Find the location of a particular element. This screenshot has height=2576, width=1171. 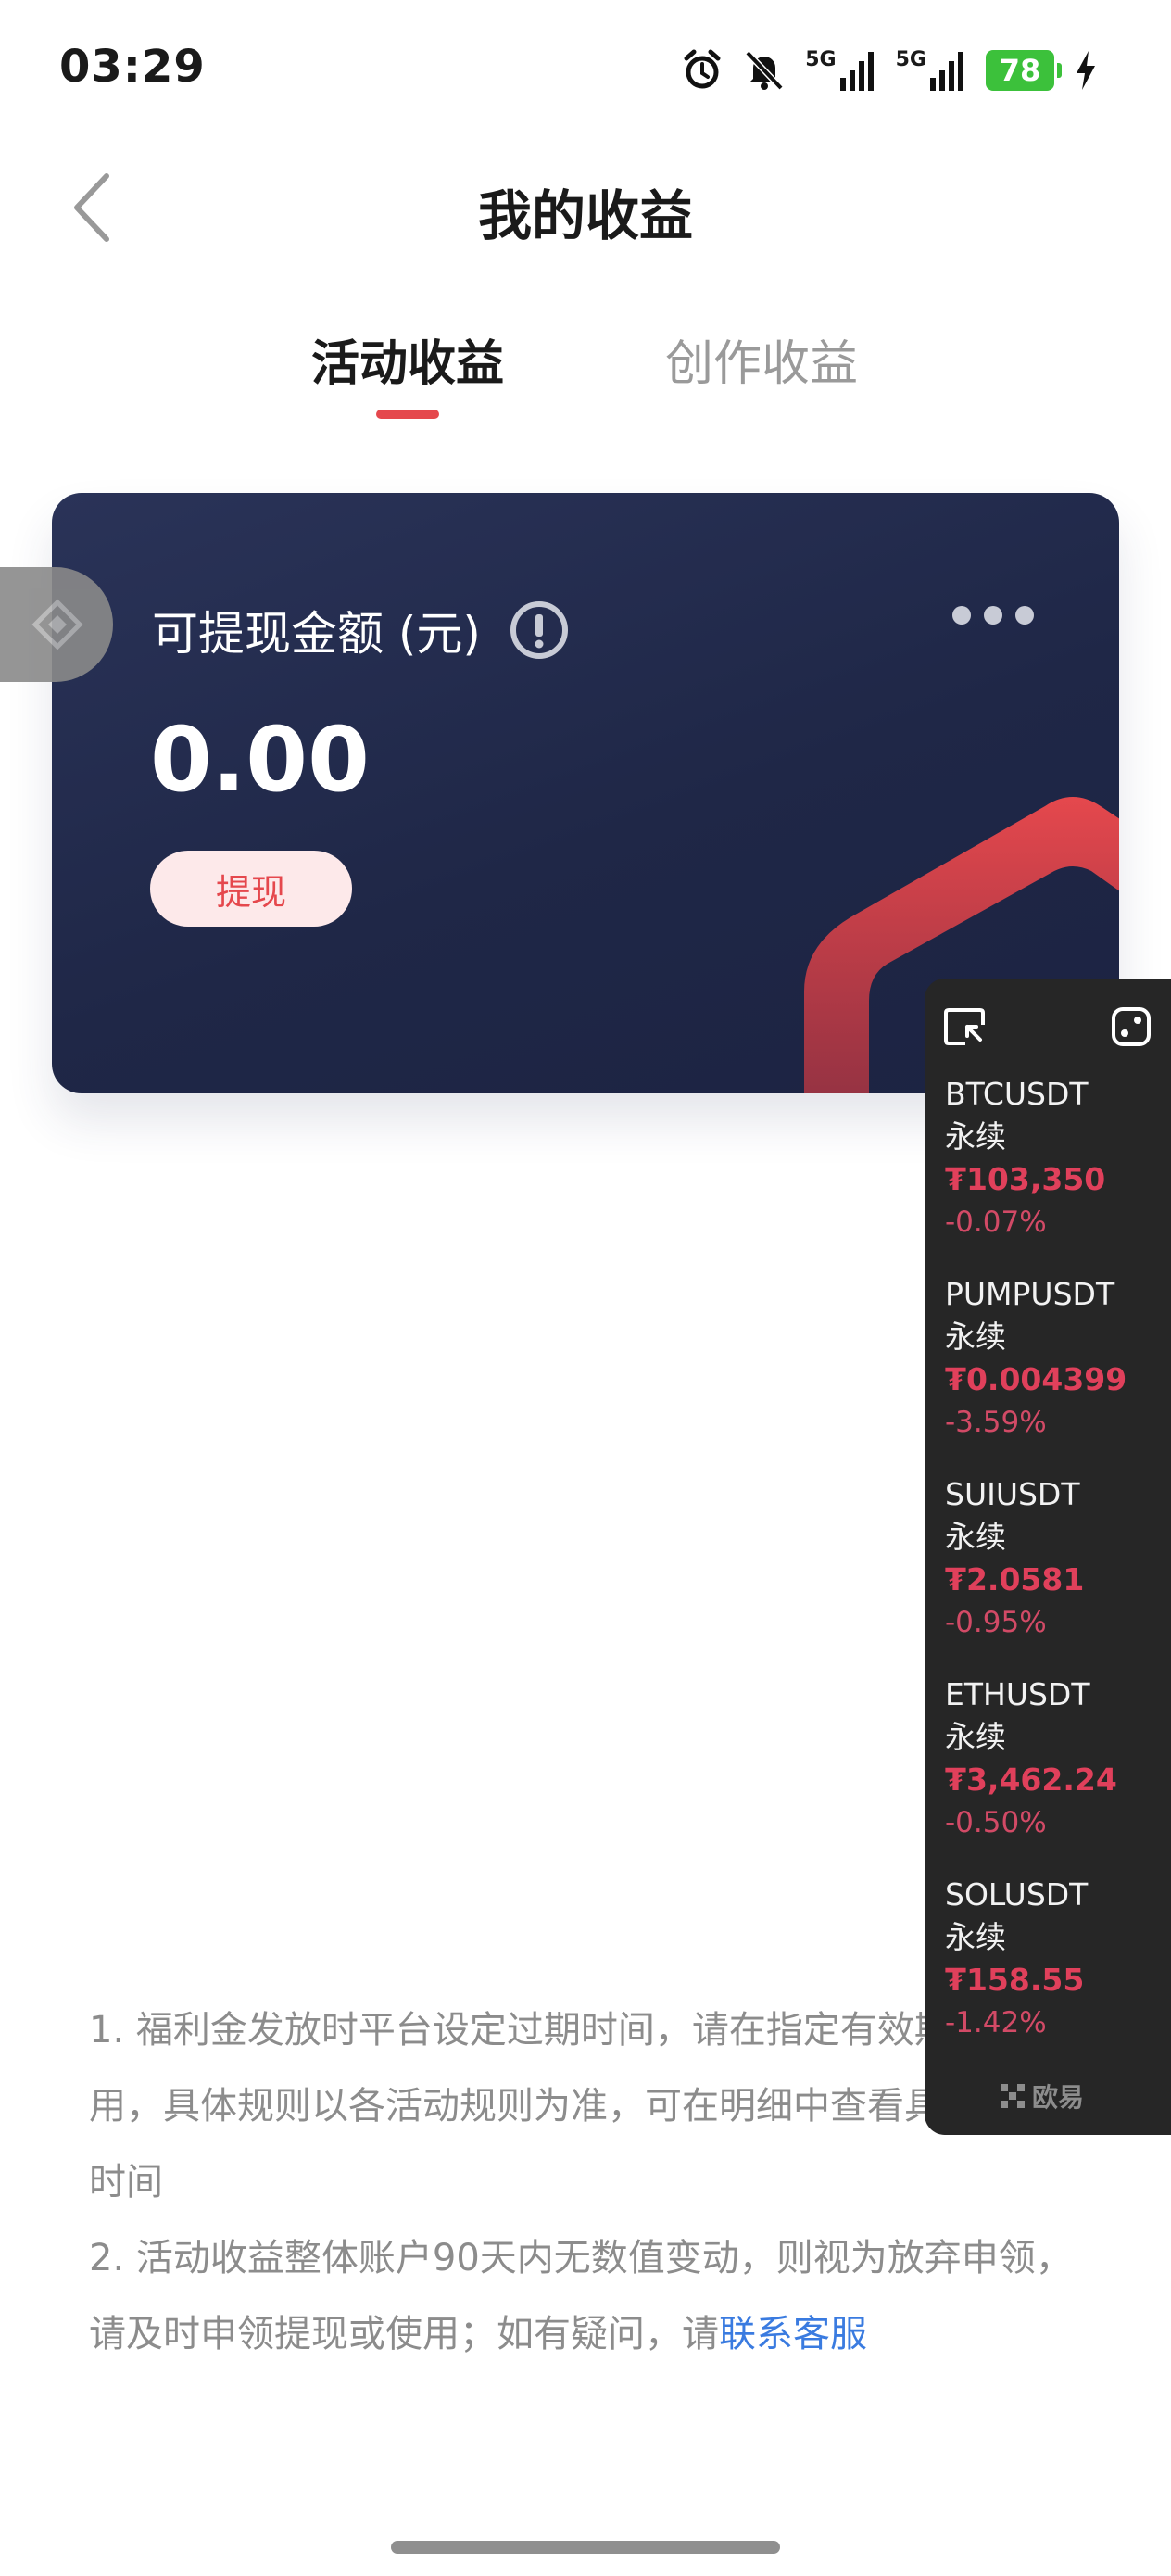

withdrawable-label: 可提现金额 (元) is located at coordinates (361, 630).